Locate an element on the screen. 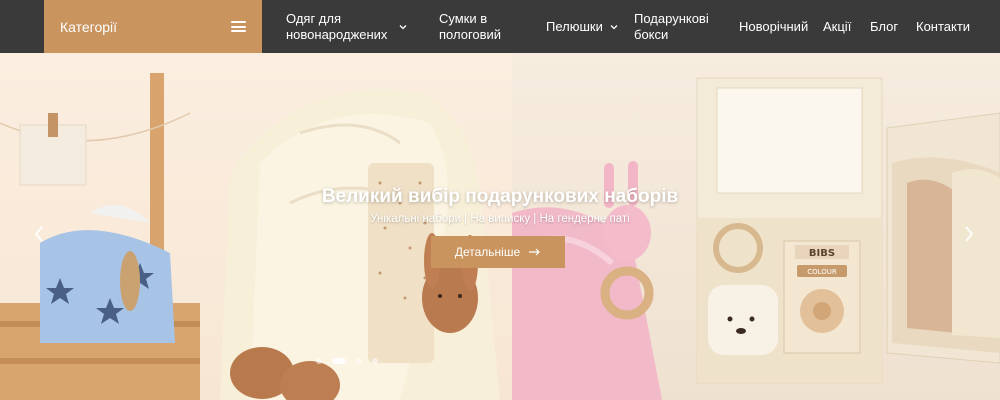 This screenshot has height=400, width=1000. nav-item-maternity-bags: Сумки в пологовий is located at coordinates (470, 26).